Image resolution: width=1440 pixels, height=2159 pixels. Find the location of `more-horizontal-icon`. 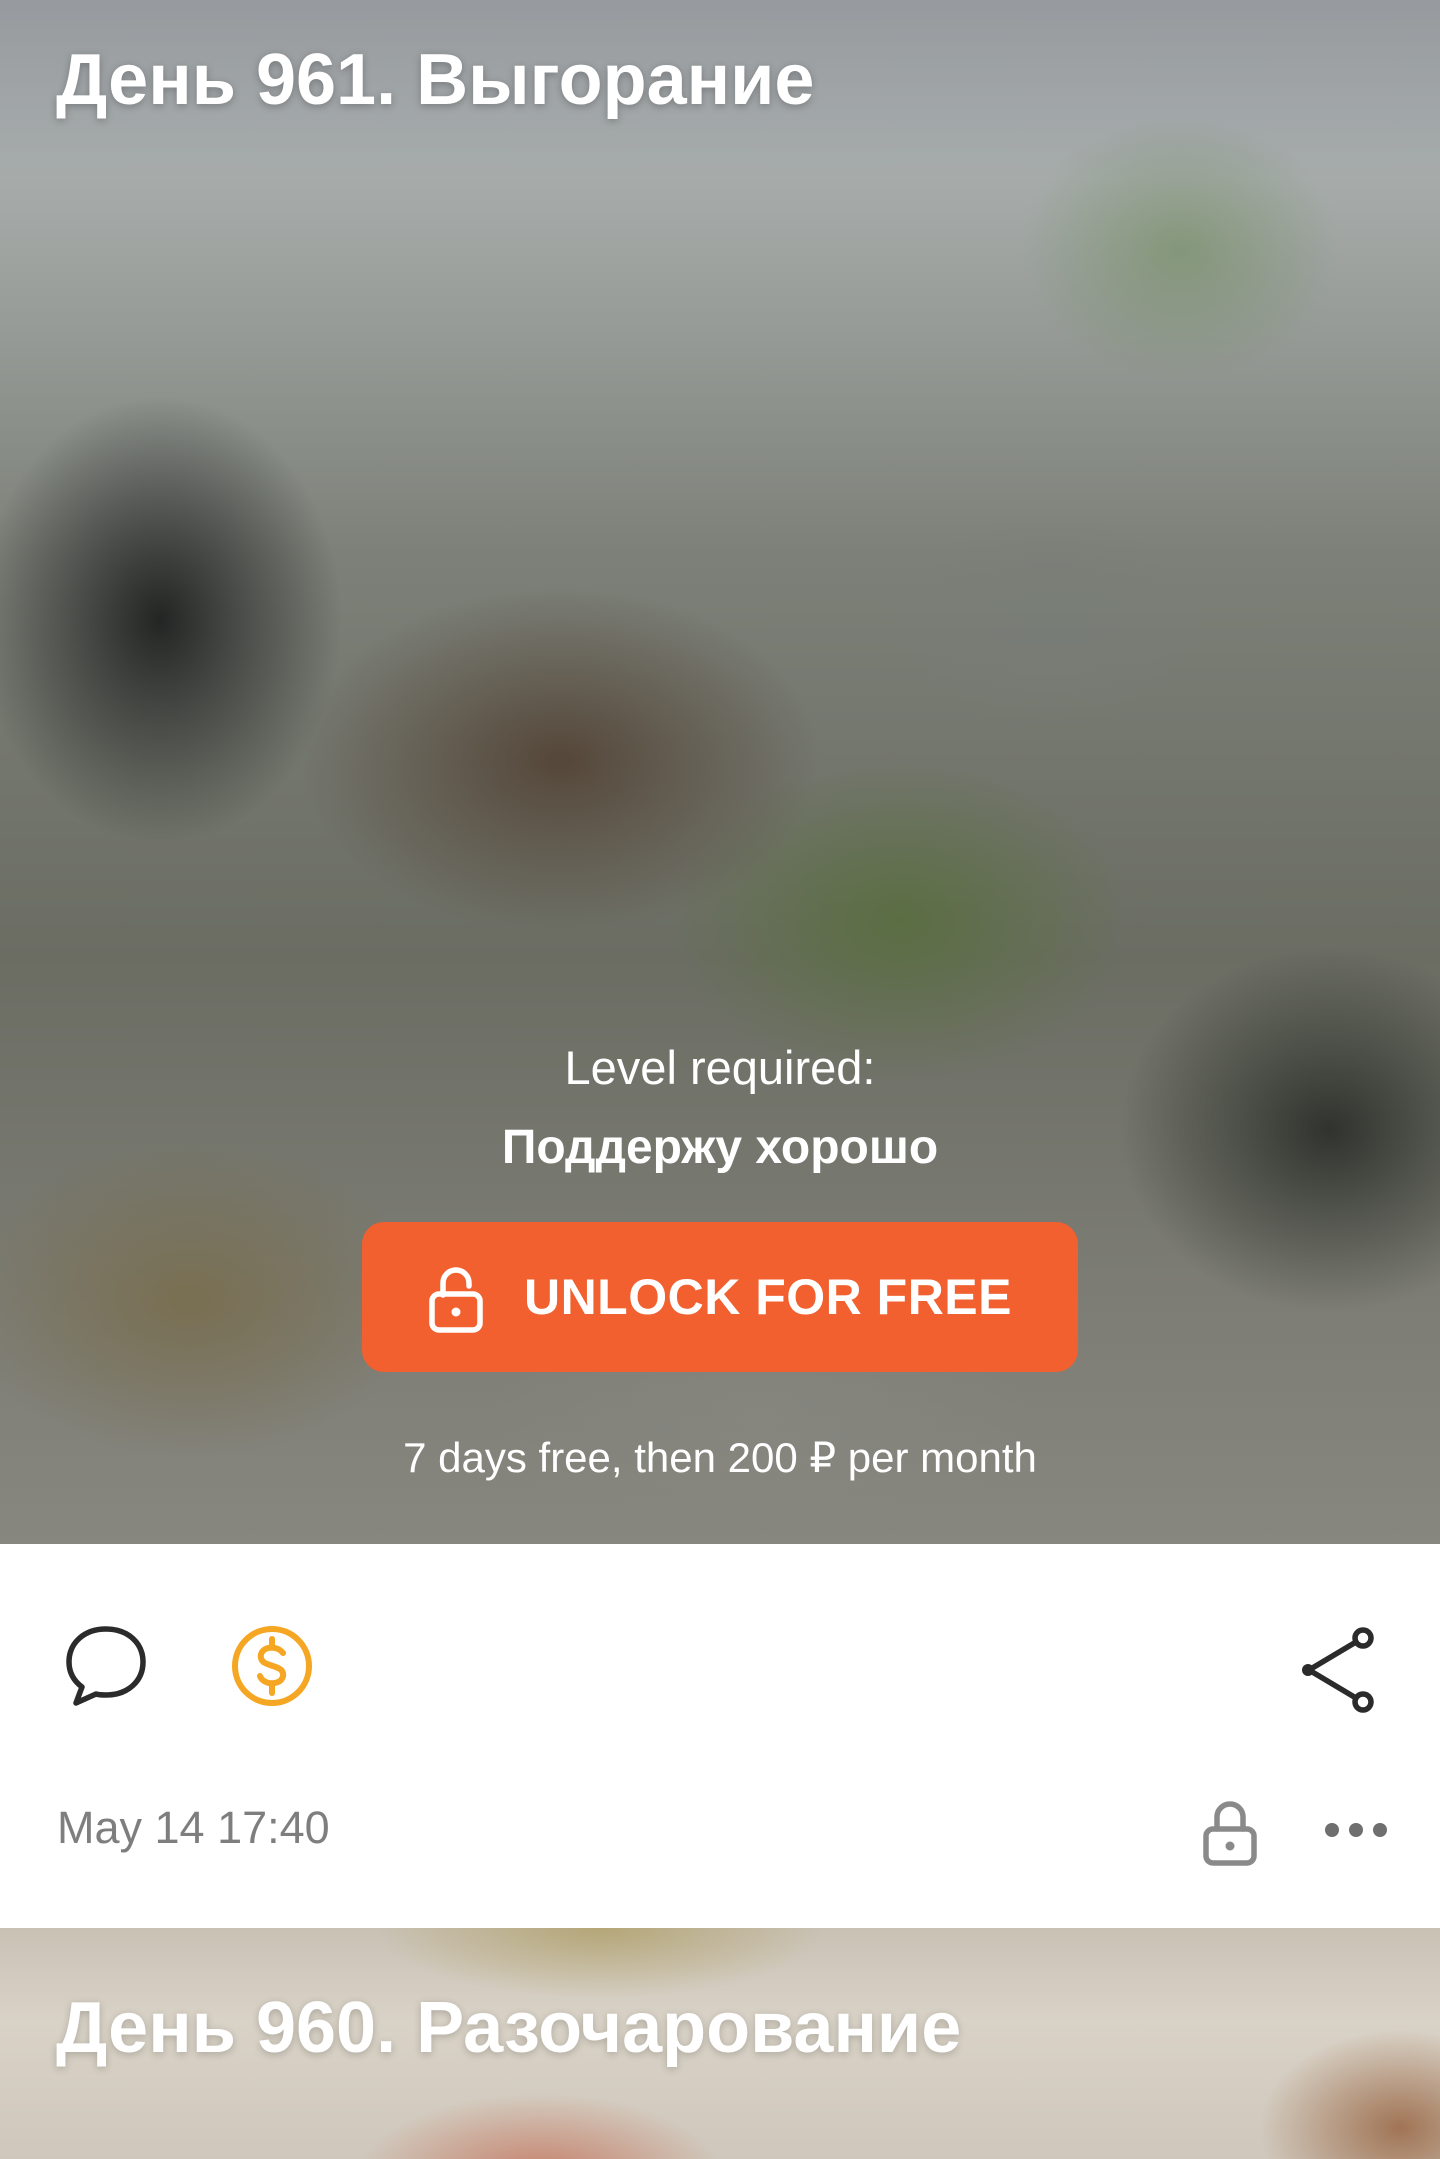

more-horizontal-icon is located at coordinates (1356, 1830).